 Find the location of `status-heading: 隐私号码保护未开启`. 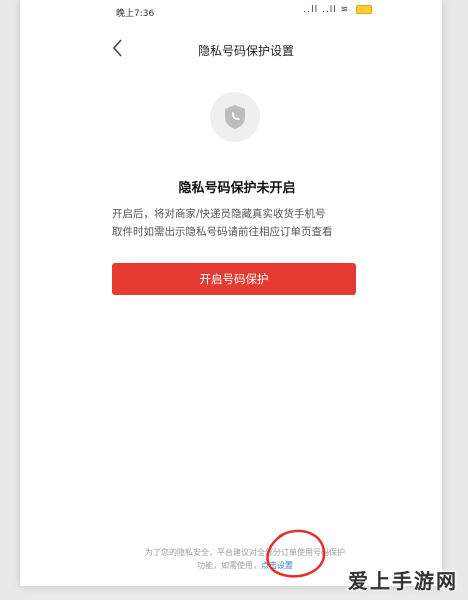

status-heading: 隐私号码保护未开启 is located at coordinates (237, 188).